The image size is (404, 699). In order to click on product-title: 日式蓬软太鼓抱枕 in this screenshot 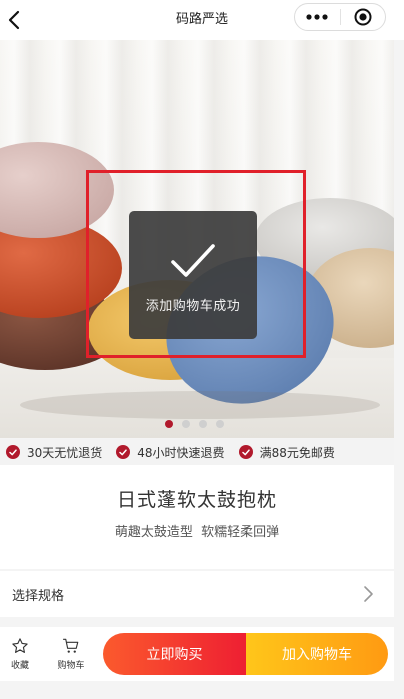, I will do `click(196, 500)`.